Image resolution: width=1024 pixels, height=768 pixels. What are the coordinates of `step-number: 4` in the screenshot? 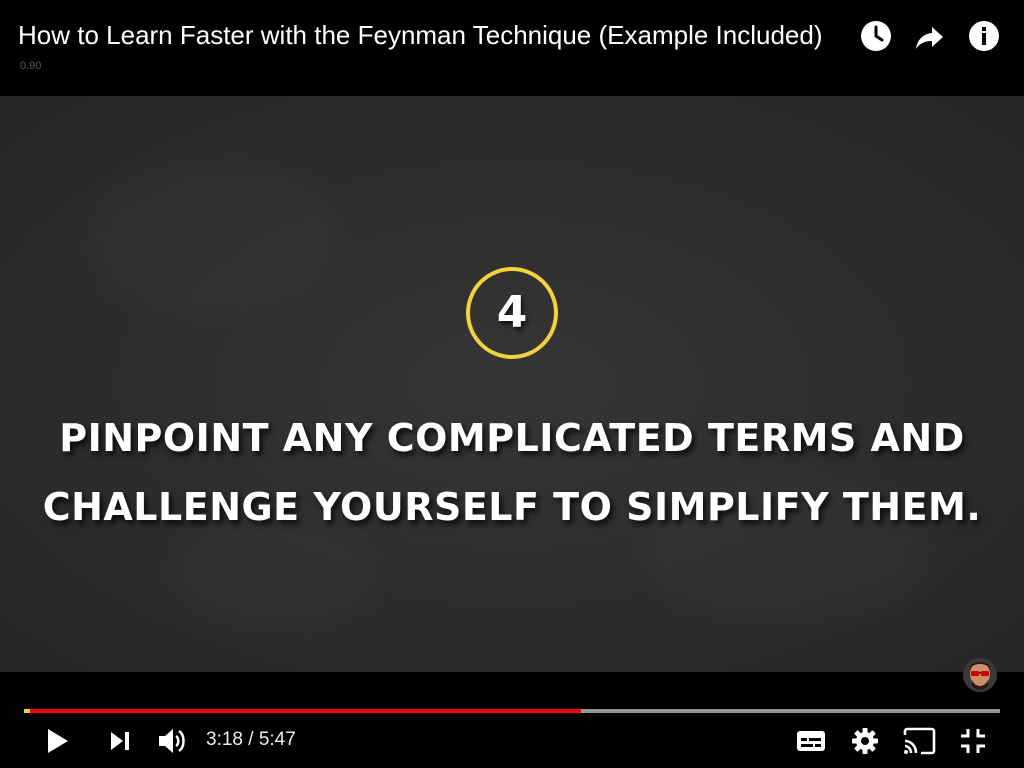 It's located at (512, 312).